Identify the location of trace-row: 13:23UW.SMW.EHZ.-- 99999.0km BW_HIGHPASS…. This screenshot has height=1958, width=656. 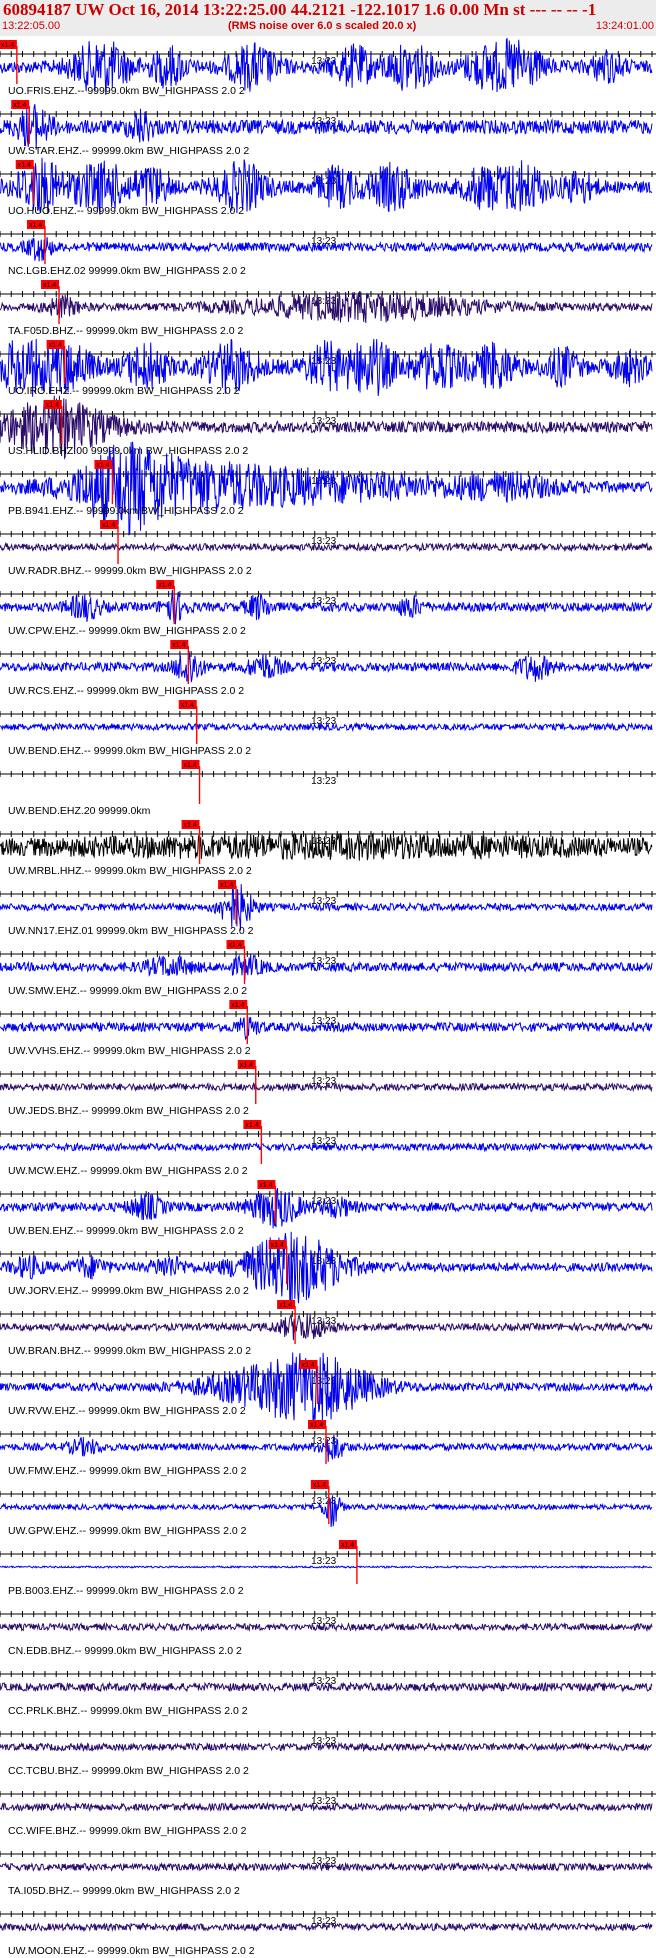
(328, 968).